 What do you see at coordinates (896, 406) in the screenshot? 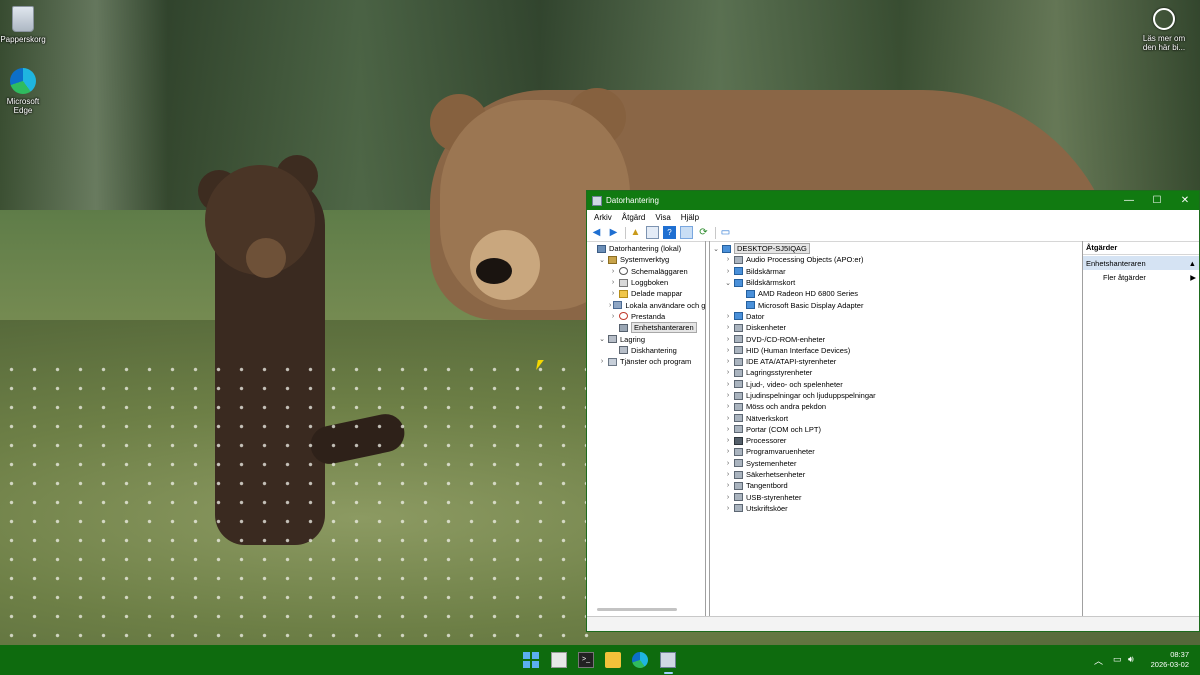
I see `tree-item: › Möss och andra pekdon` at bounding box center [896, 406].